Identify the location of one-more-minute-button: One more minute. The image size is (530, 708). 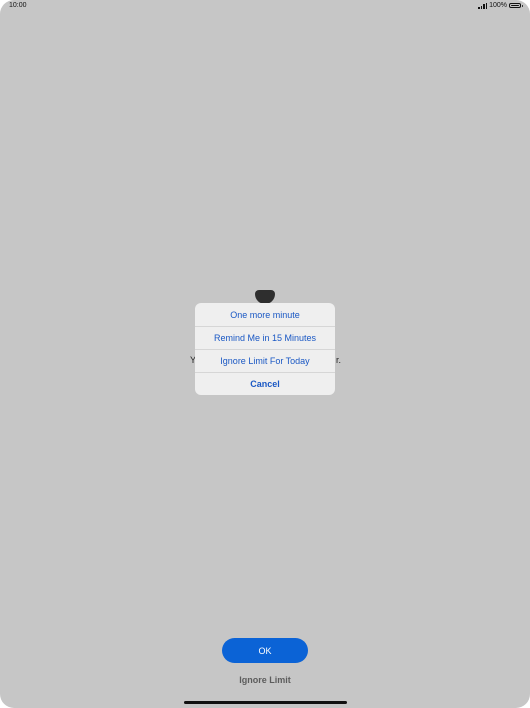
(265, 314).